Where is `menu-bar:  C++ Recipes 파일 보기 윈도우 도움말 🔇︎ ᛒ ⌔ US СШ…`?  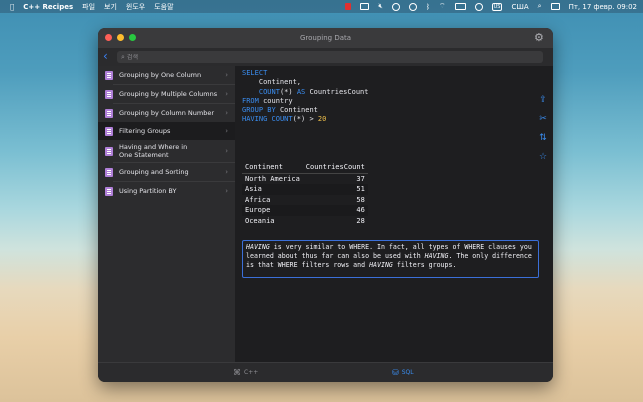
menu-bar:  C++ Recipes 파일 보기 윈도우 도움말 🔇︎ ᛒ ⌔ US СШ… is located at coordinates (321, 6).